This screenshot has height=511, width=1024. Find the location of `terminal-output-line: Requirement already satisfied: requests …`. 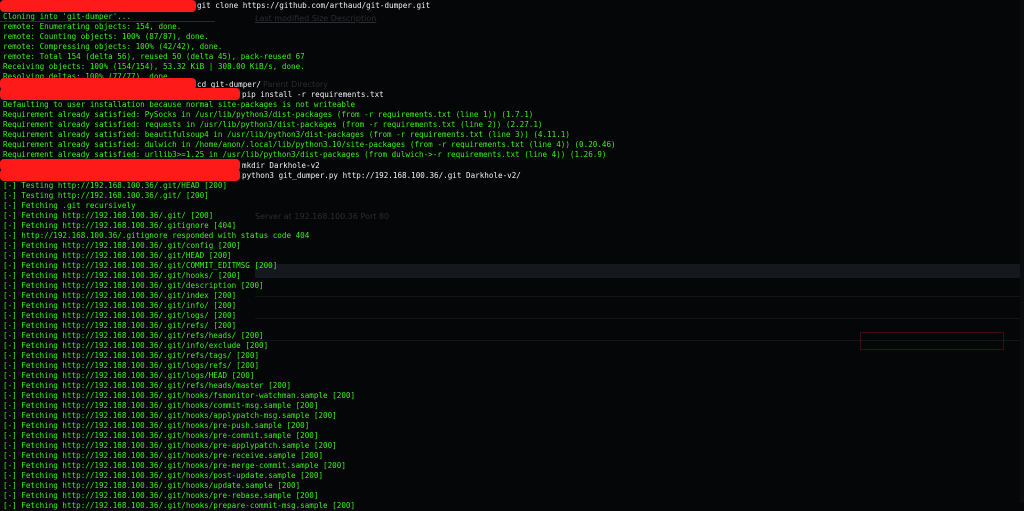

terminal-output-line: Requirement already satisfied: requests … is located at coordinates (273, 124).